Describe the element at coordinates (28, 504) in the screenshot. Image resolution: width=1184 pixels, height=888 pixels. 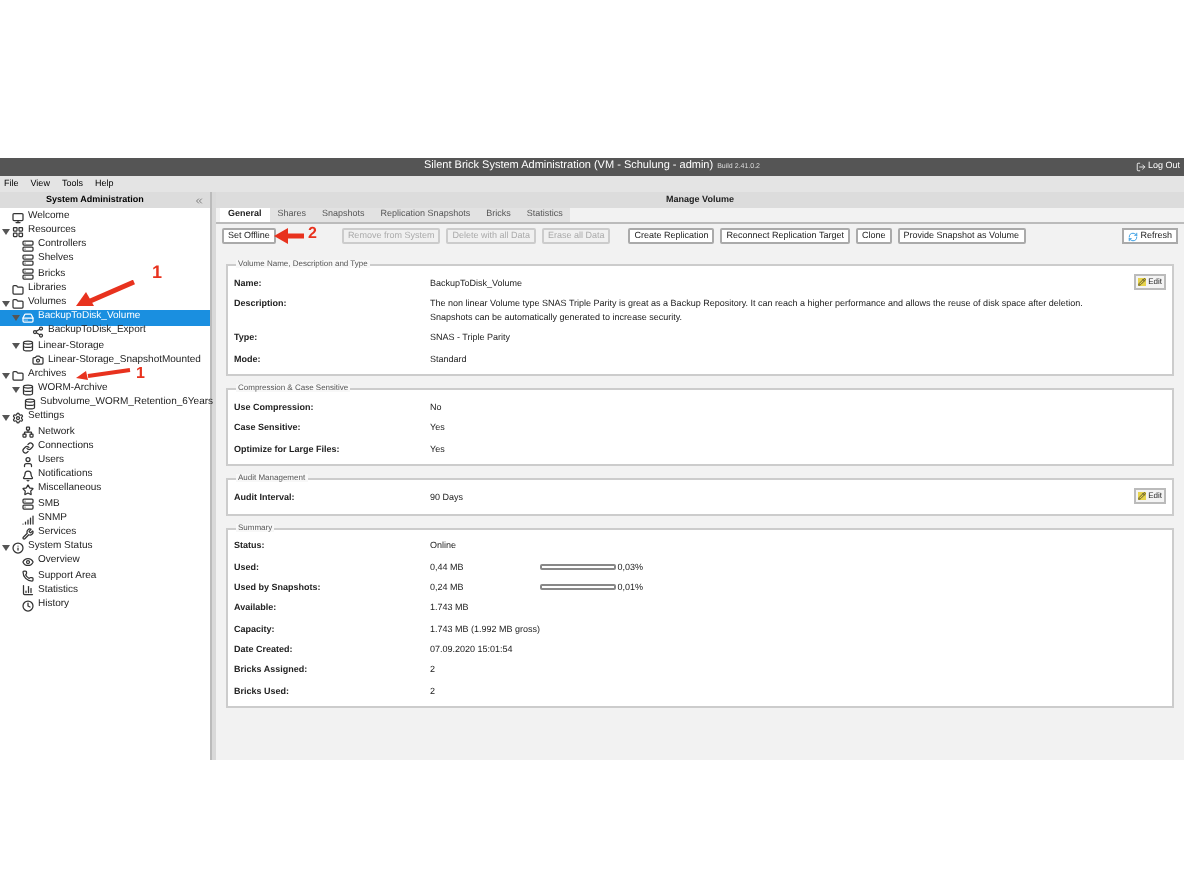
I see `server-icon` at that location.